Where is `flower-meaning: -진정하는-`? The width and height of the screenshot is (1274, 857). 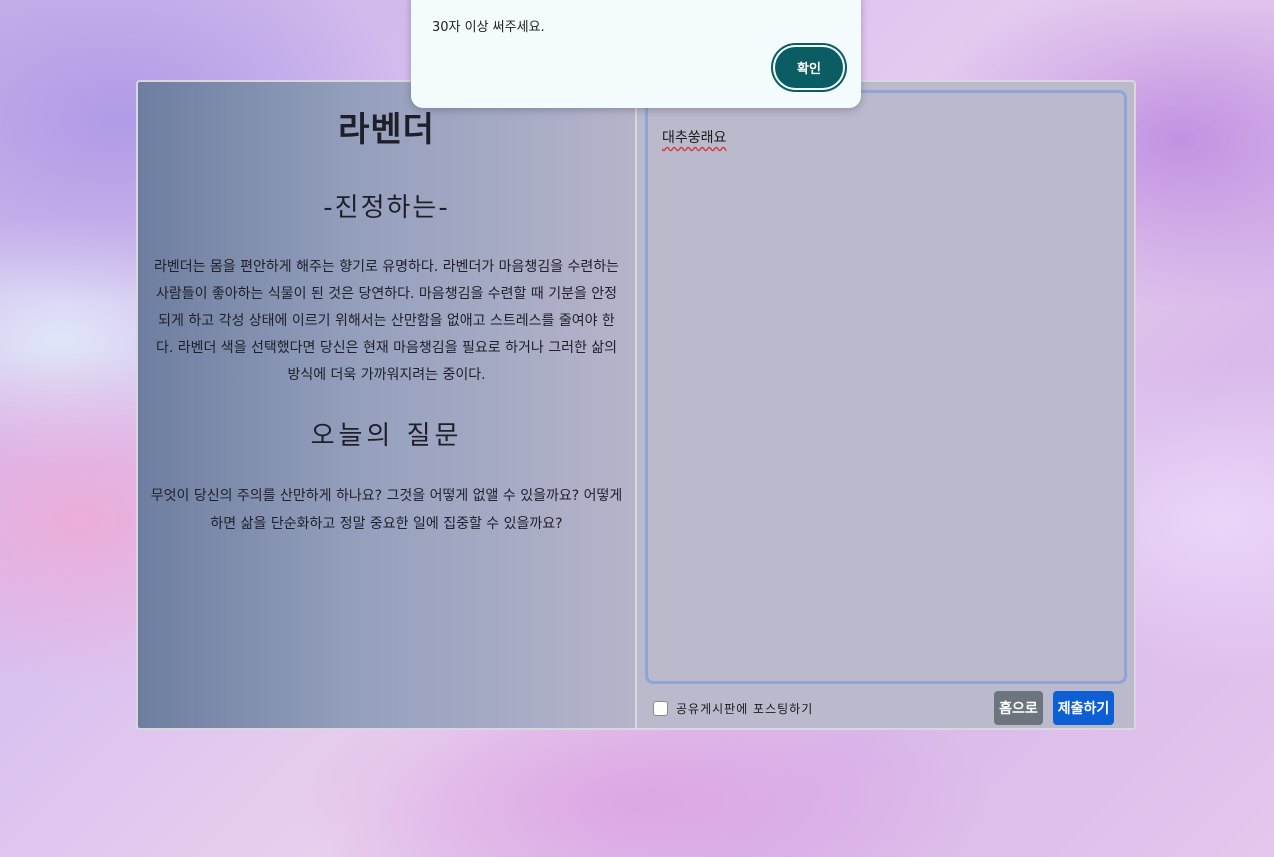 flower-meaning: -진정하는- is located at coordinates (386, 208).